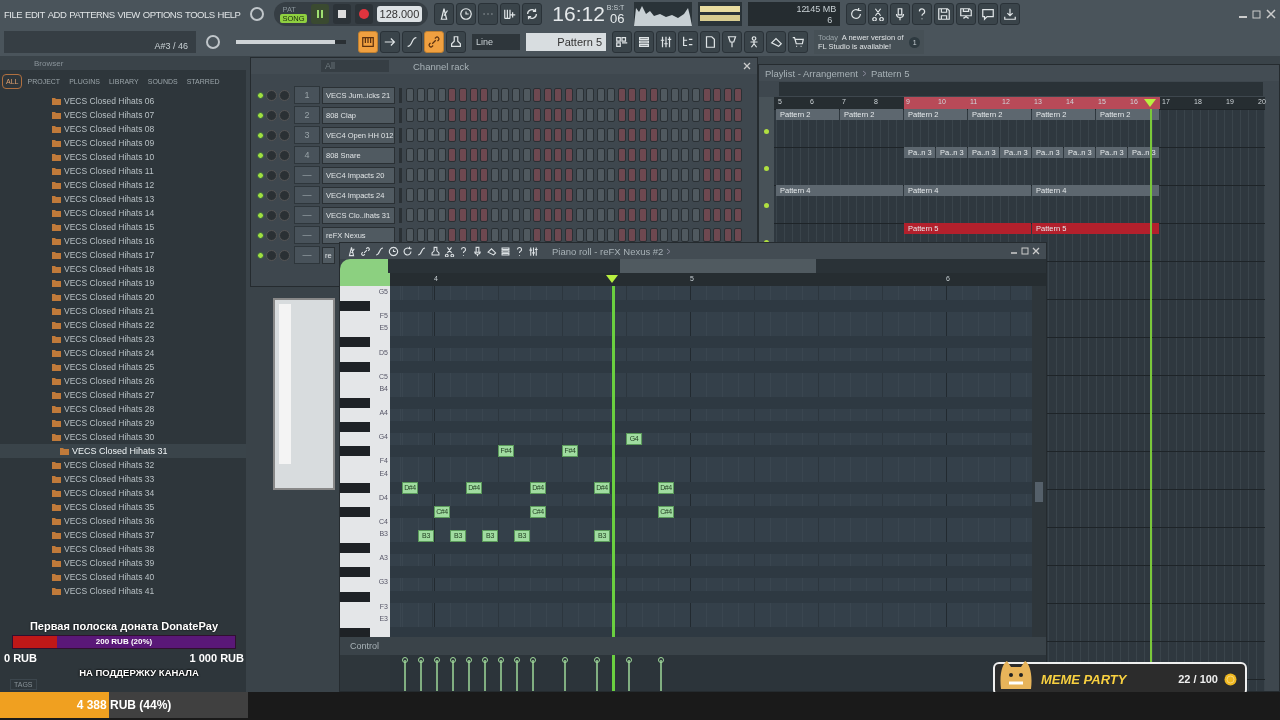  I want to click on metronome-button, so click(444, 14).